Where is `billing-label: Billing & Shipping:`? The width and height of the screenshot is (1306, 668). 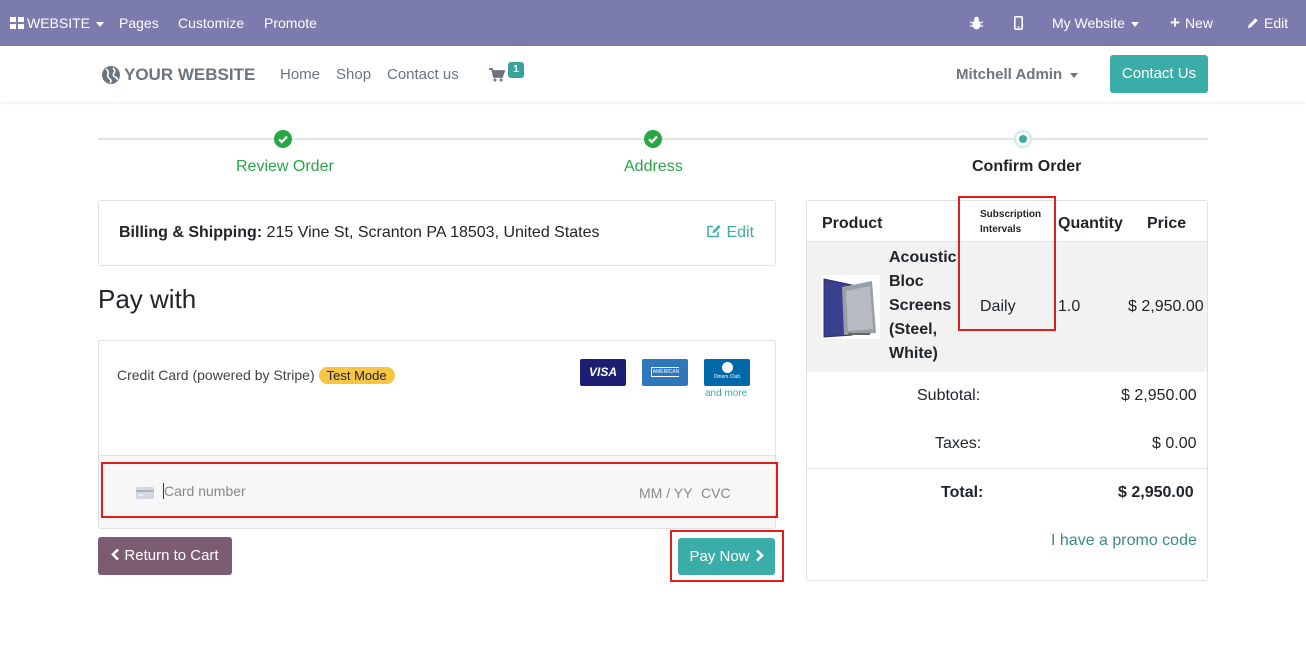 billing-label: Billing & Shipping: is located at coordinates (191, 232).